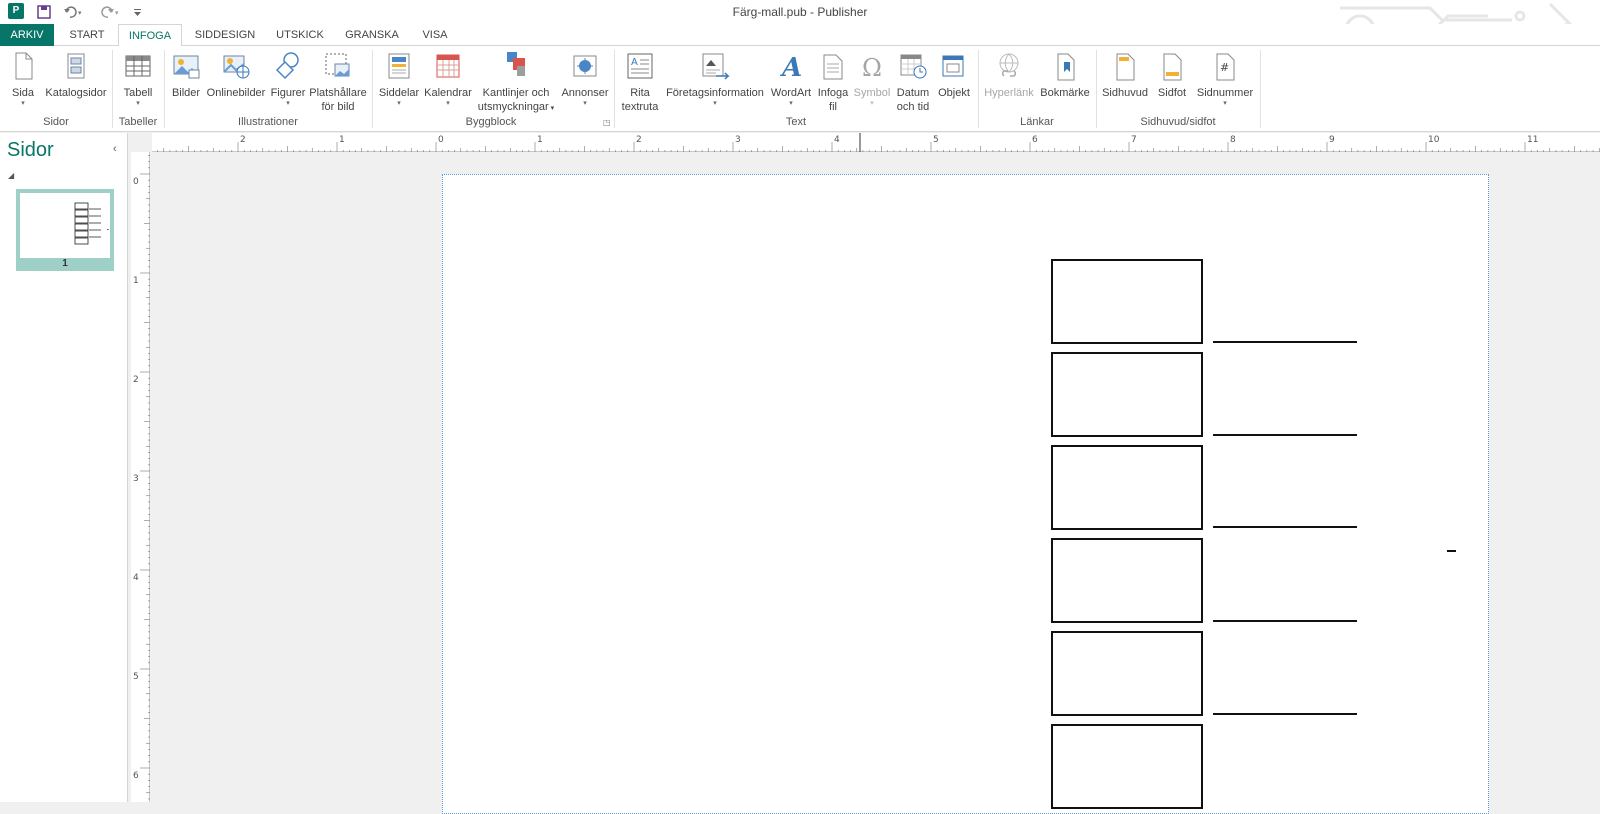  I want to click on annonser-button: Annonser ▾, so click(585, 79).